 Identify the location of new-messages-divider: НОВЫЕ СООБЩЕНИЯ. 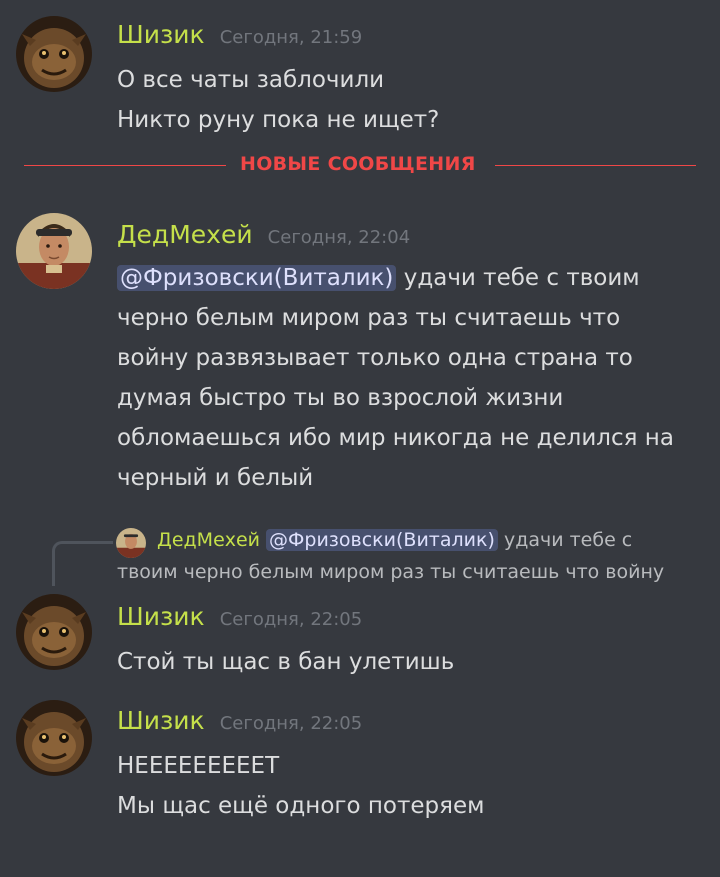
(360, 166).